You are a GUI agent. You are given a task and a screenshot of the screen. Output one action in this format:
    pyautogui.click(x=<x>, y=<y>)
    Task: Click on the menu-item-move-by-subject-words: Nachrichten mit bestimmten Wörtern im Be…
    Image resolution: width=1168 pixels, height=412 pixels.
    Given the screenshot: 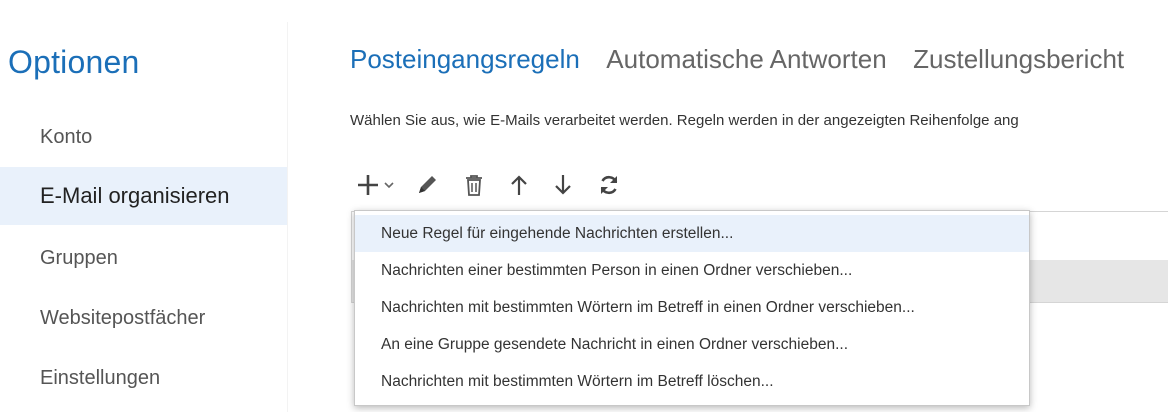 What is the action you would take?
    pyautogui.click(x=692, y=307)
    